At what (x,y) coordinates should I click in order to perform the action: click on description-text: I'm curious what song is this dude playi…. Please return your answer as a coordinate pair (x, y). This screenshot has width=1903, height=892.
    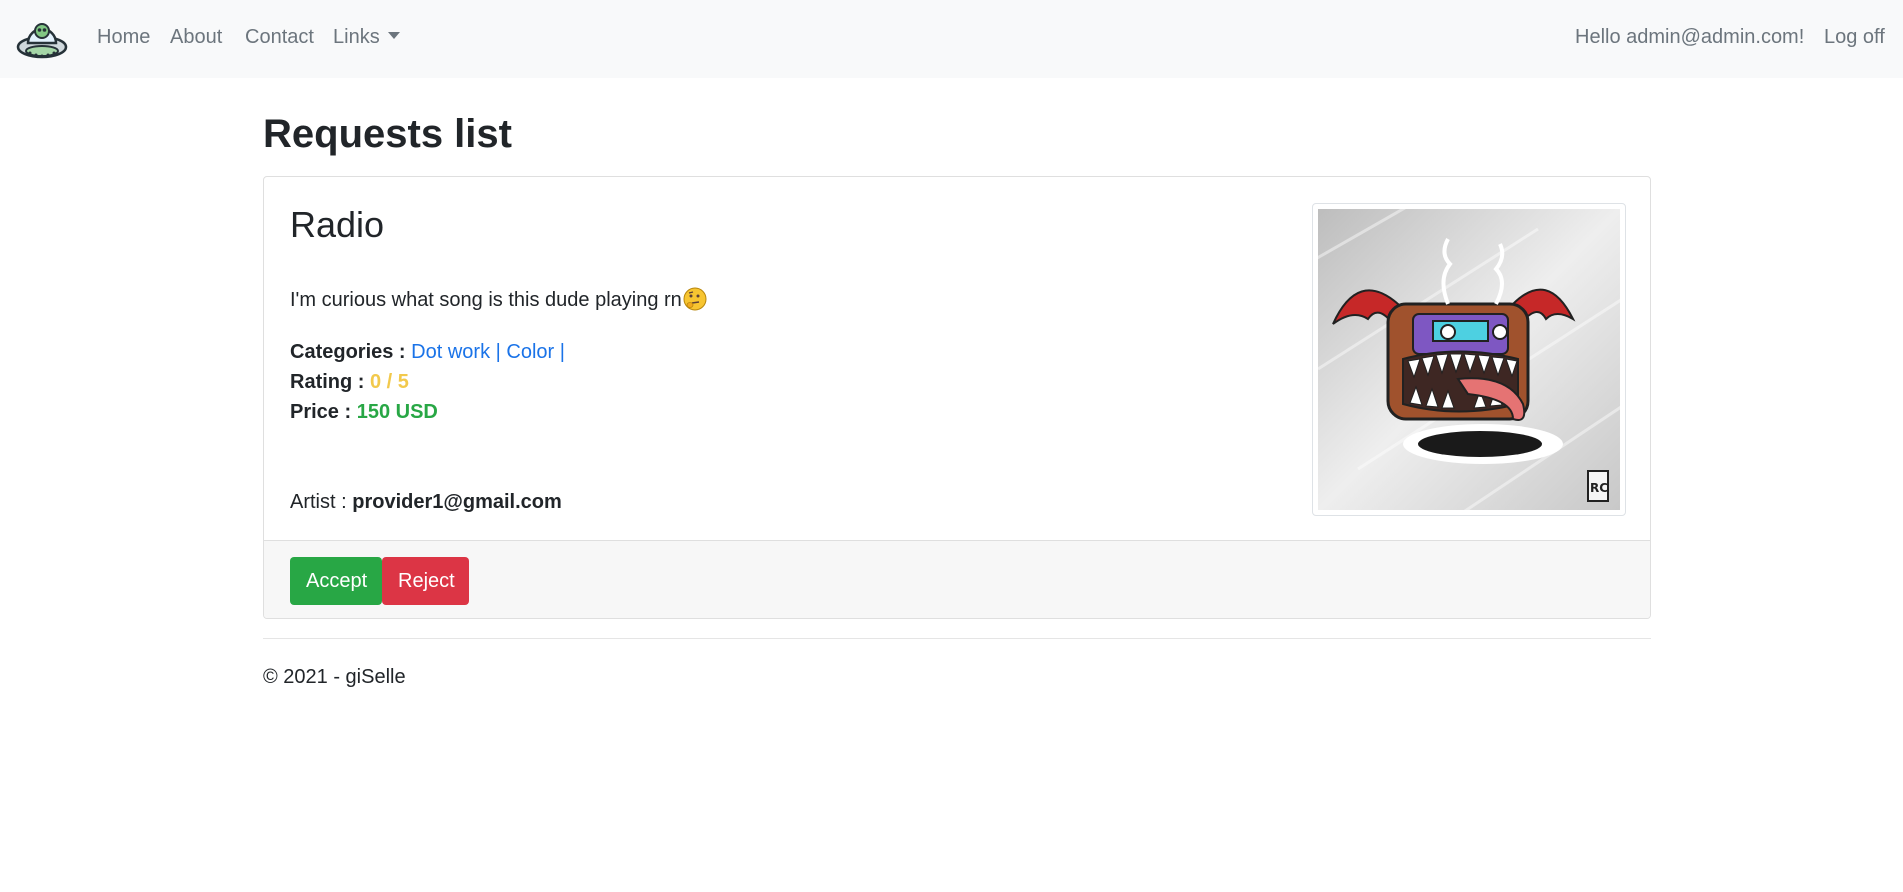
    Looking at the image, I should click on (486, 300).